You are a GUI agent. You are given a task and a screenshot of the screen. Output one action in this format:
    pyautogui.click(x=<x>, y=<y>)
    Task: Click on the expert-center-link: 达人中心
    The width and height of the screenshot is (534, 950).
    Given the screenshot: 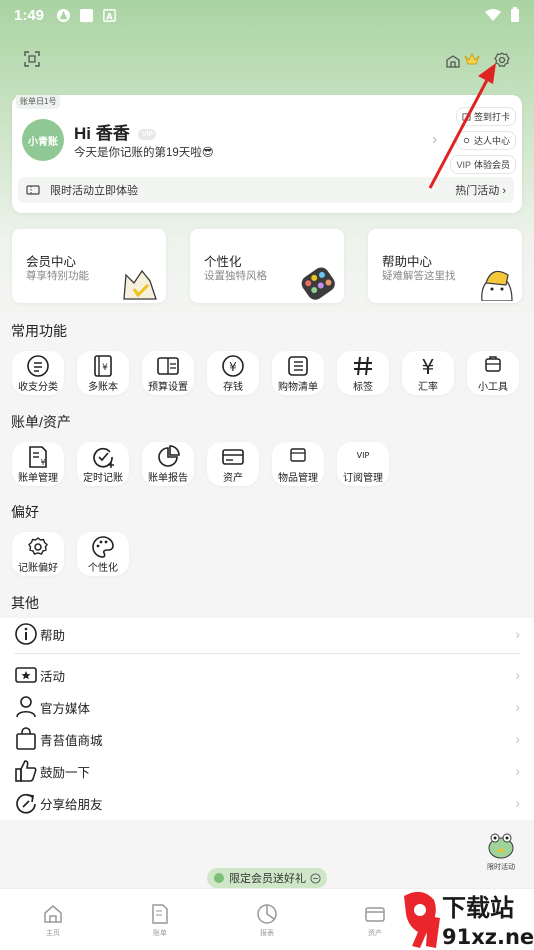 What is the action you would take?
    pyautogui.click(x=485, y=140)
    